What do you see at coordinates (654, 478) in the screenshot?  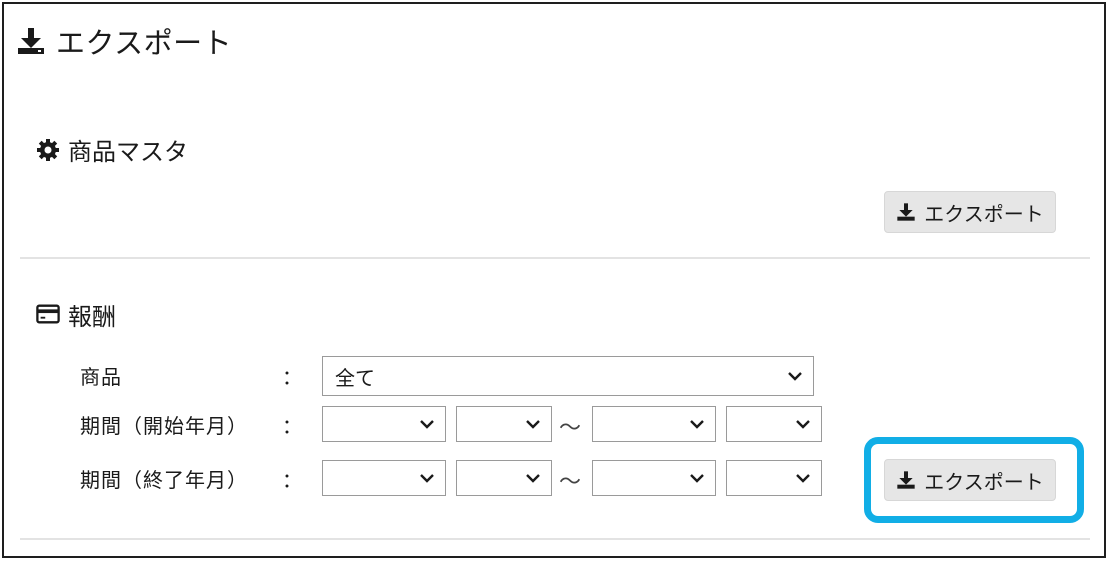 I see `end-to-year-select` at bounding box center [654, 478].